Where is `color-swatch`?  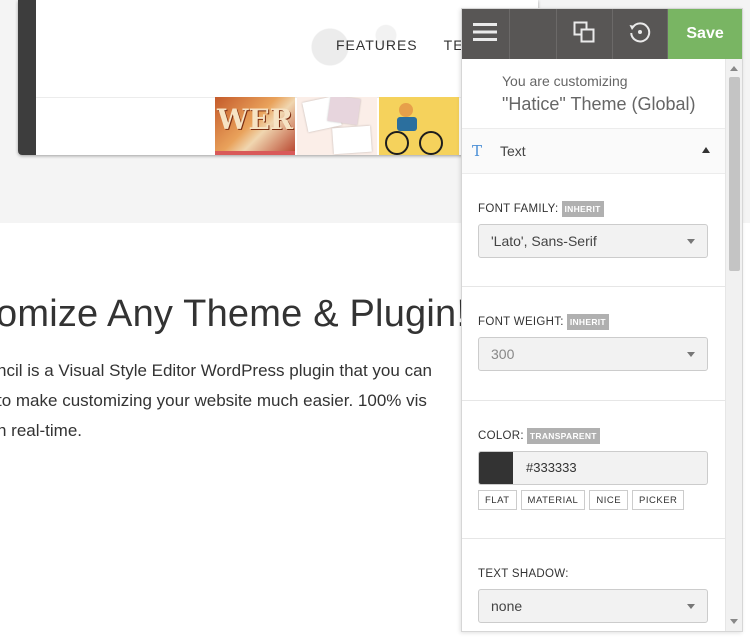
color-swatch is located at coordinates (496, 468).